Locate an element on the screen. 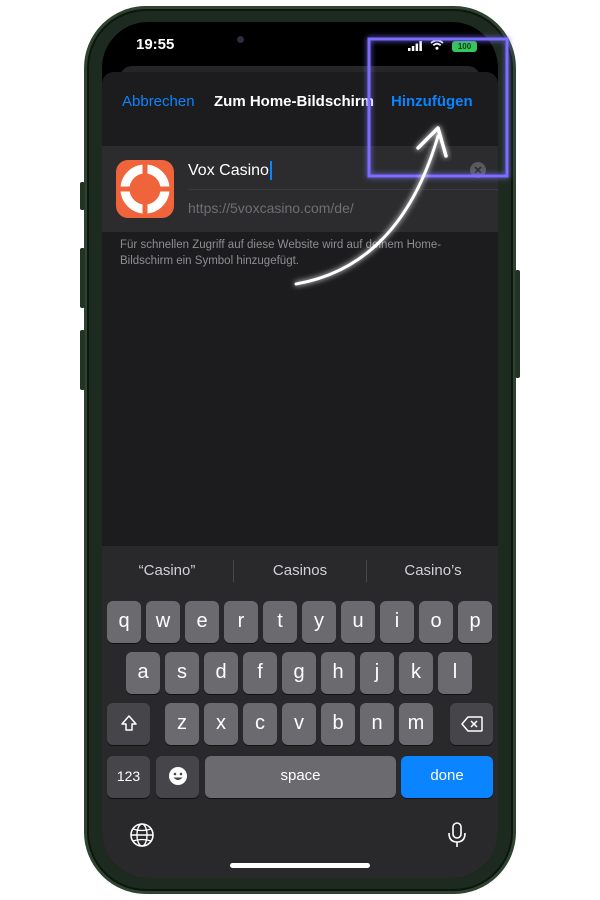 This screenshot has height=900, width=600. key-v: v is located at coordinates (299, 724).